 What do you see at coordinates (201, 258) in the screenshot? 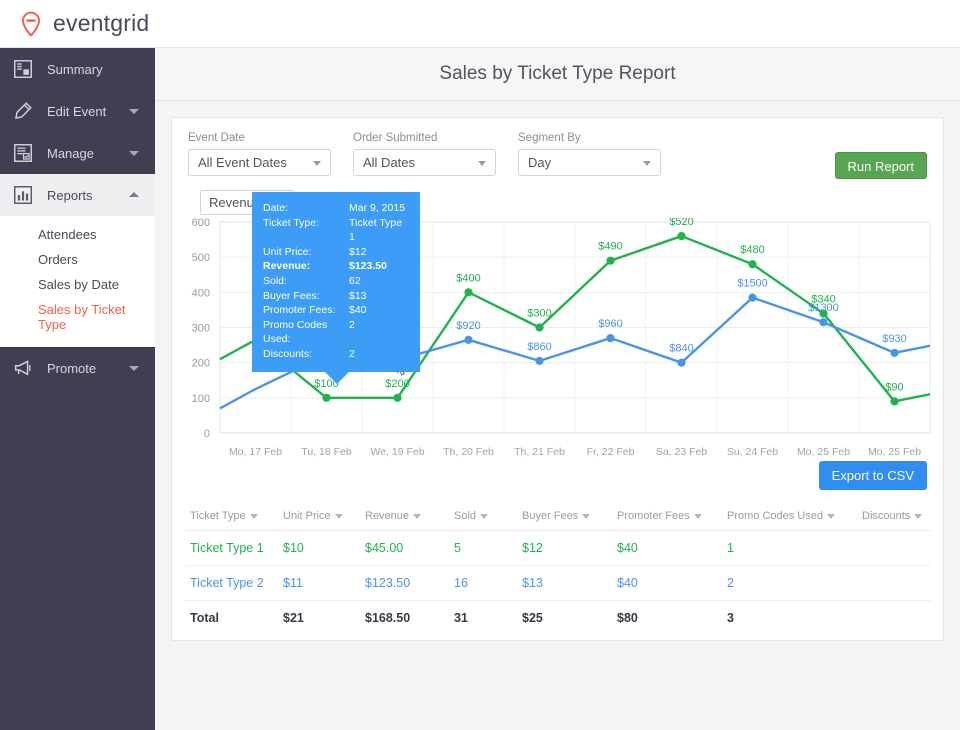
I see `y-axis-tick: 500` at bounding box center [201, 258].